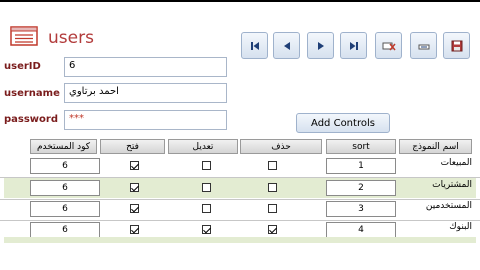 This screenshot has height=270, width=480. What do you see at coordinates (240, 166) in the screenshot?
I see `table-row: المبيعات 1 6` at bounding box center [240, 166].